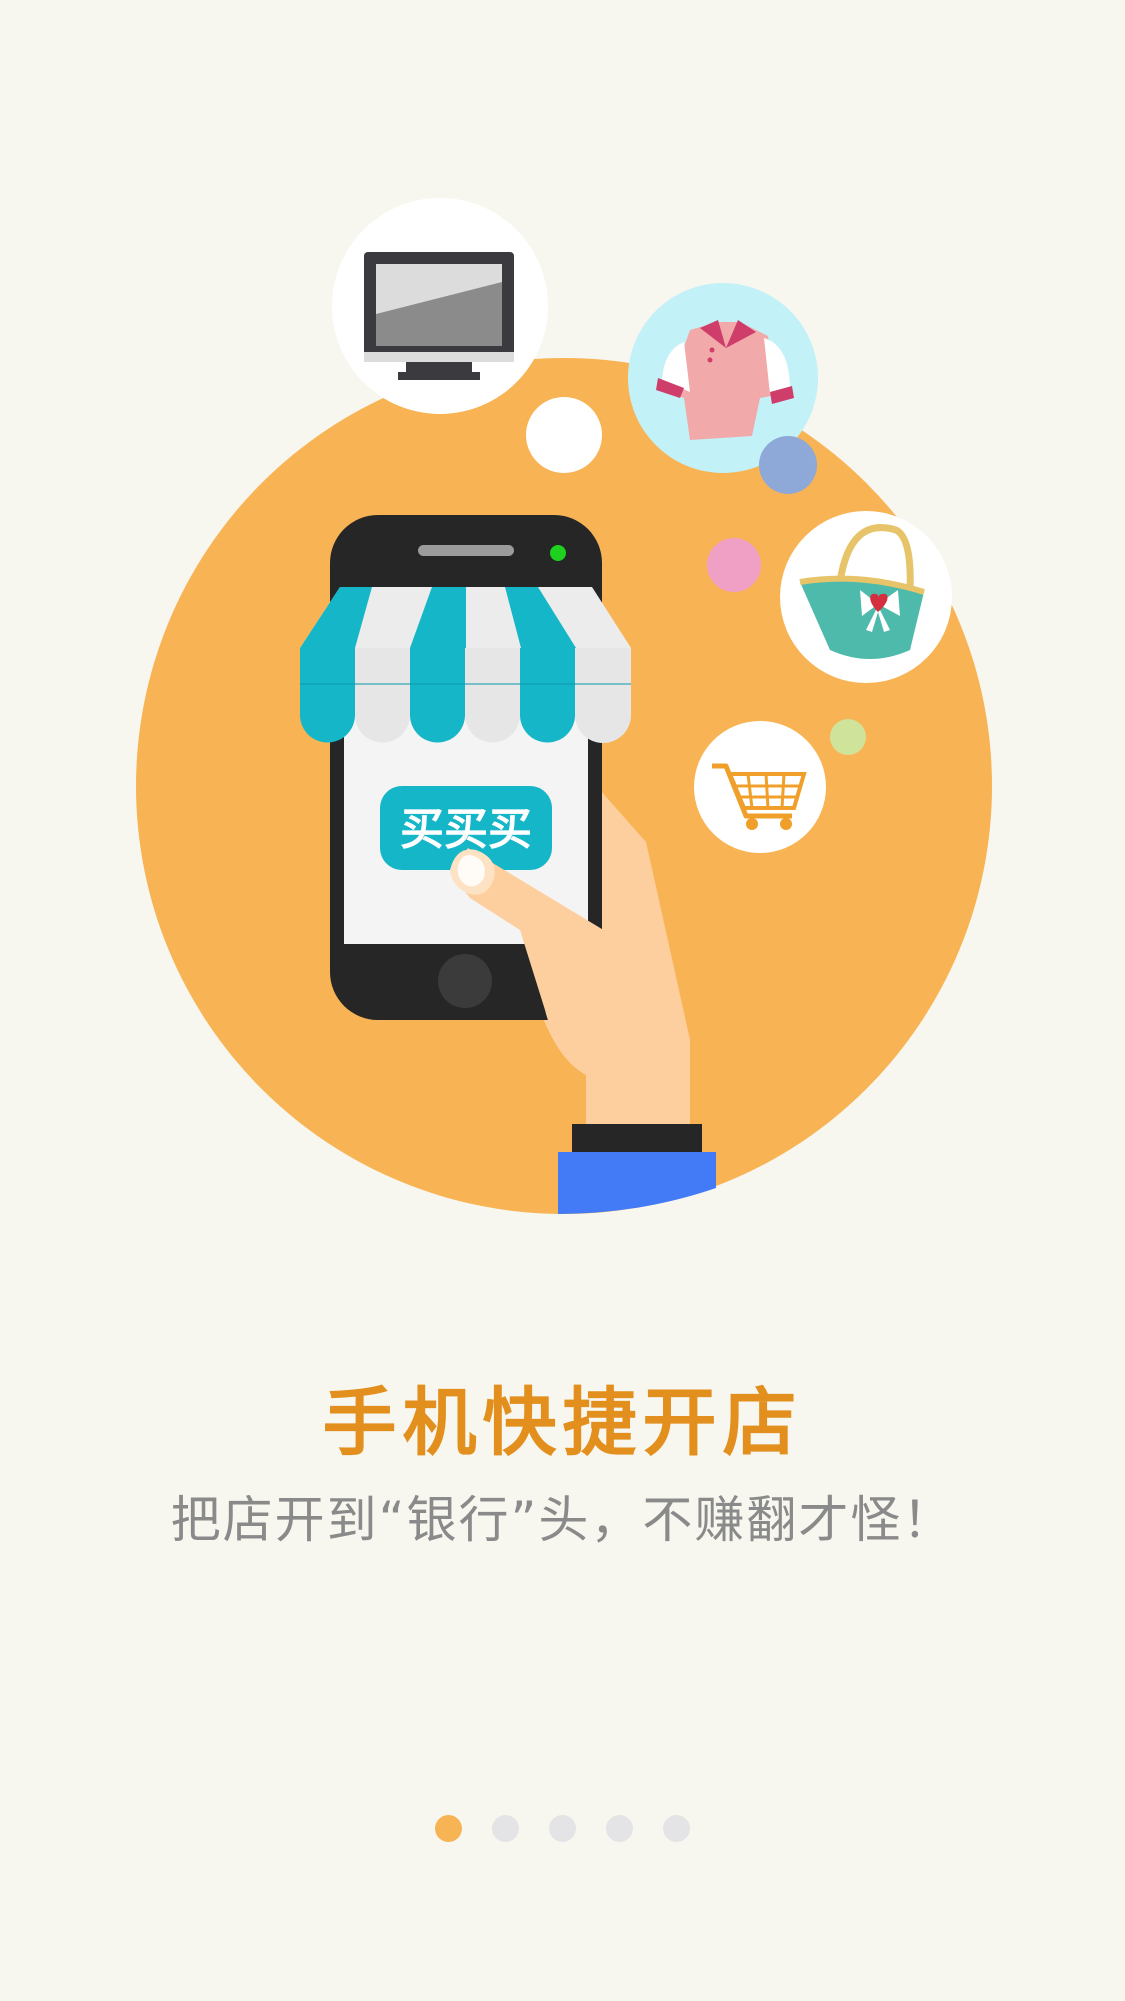 The image size is (1125, 2001). What do you see at coordinates (562, 1423) in the screenshot?
I see `onboarding-title: 手机快捷开店` at bounding box center [562, 1423].